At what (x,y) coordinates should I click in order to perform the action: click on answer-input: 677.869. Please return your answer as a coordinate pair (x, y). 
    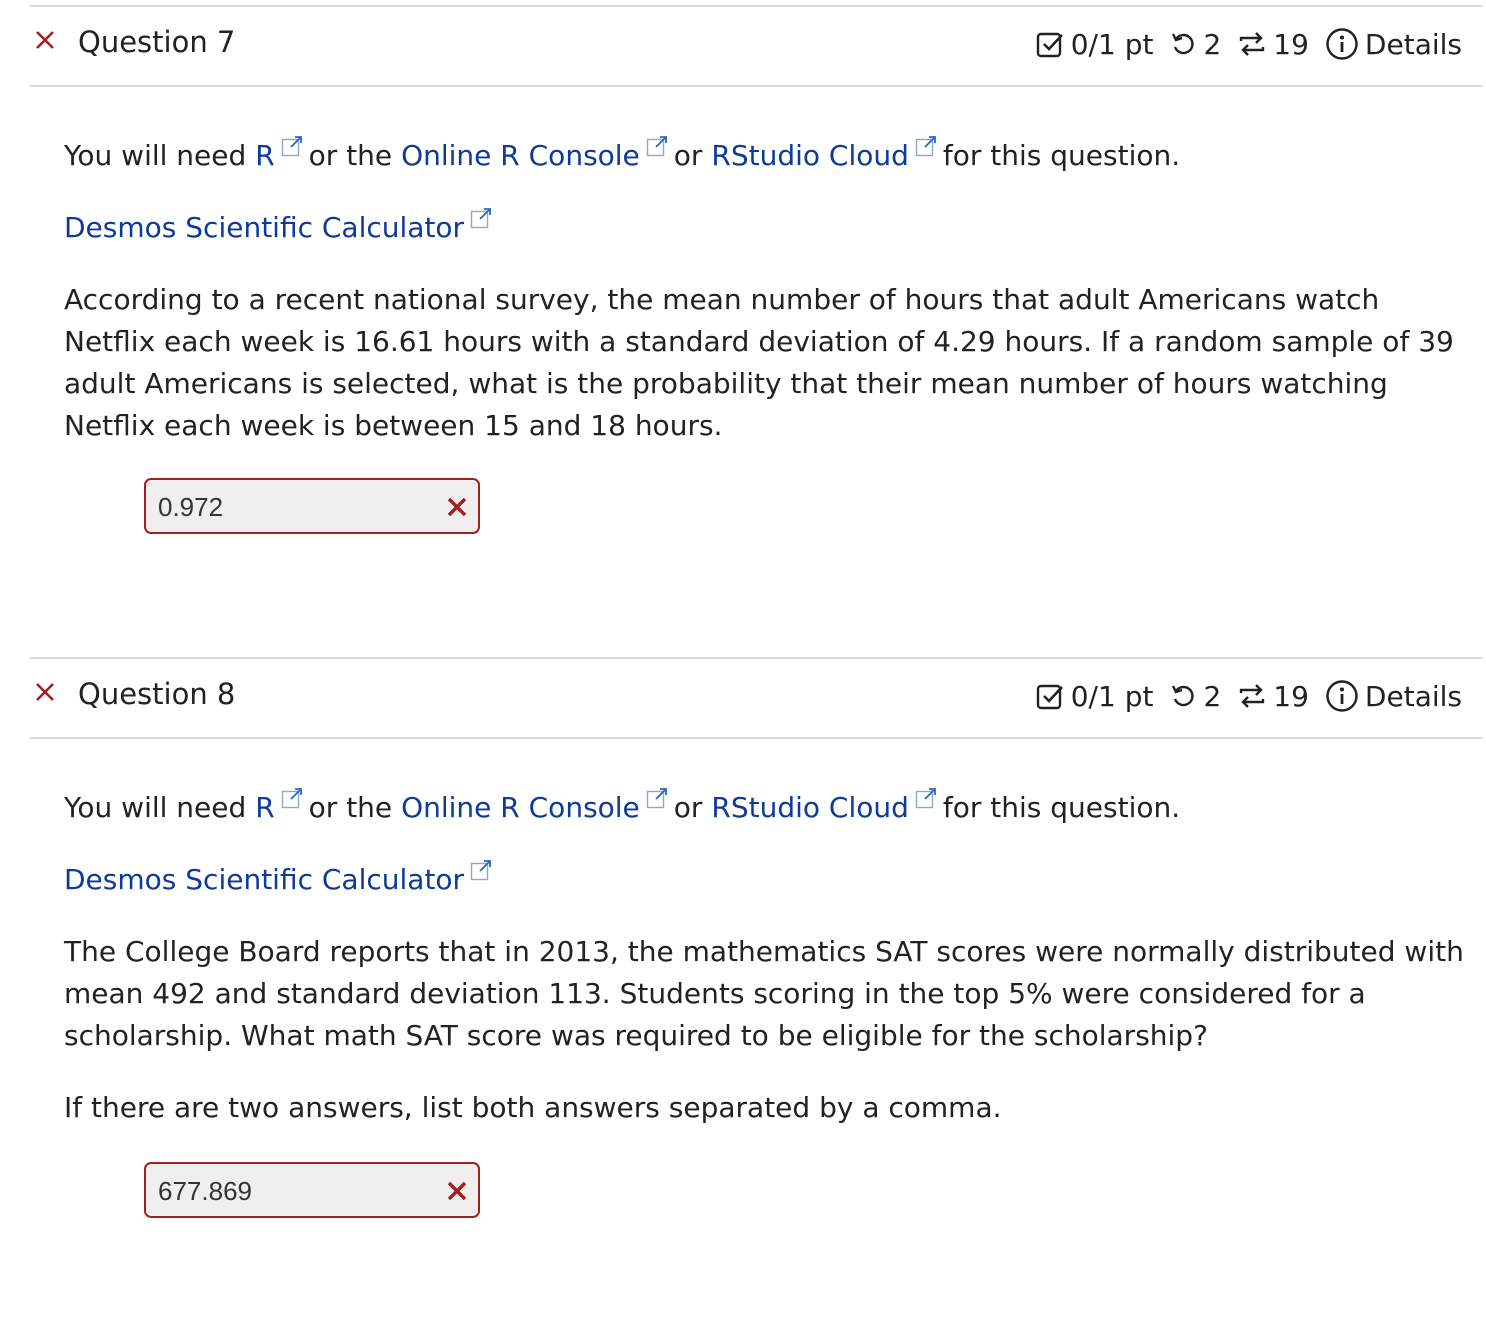
    Looking at the image, I should click on (312, 1190).